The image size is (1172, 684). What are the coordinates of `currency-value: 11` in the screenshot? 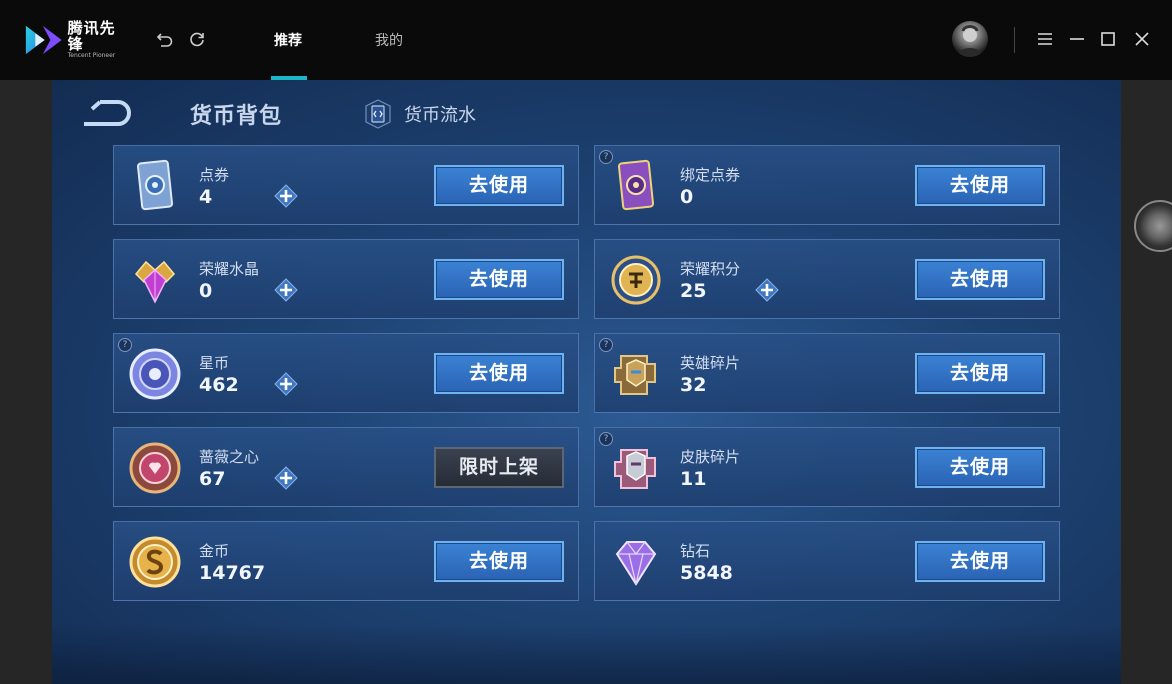 It's located at (693, 479).